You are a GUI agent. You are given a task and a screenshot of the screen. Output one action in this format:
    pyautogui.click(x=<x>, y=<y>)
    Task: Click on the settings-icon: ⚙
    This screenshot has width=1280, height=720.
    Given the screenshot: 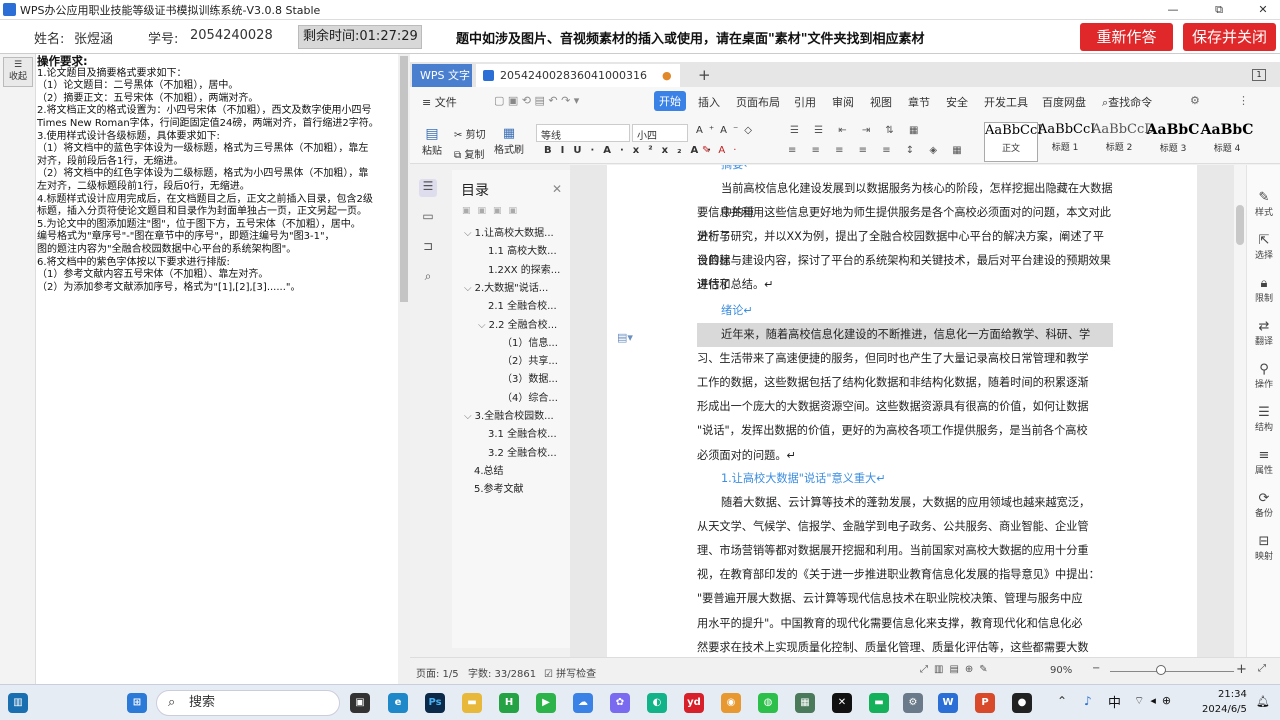 What is the action you would take?
    pyautogui.click(x=1195, y=100)
    